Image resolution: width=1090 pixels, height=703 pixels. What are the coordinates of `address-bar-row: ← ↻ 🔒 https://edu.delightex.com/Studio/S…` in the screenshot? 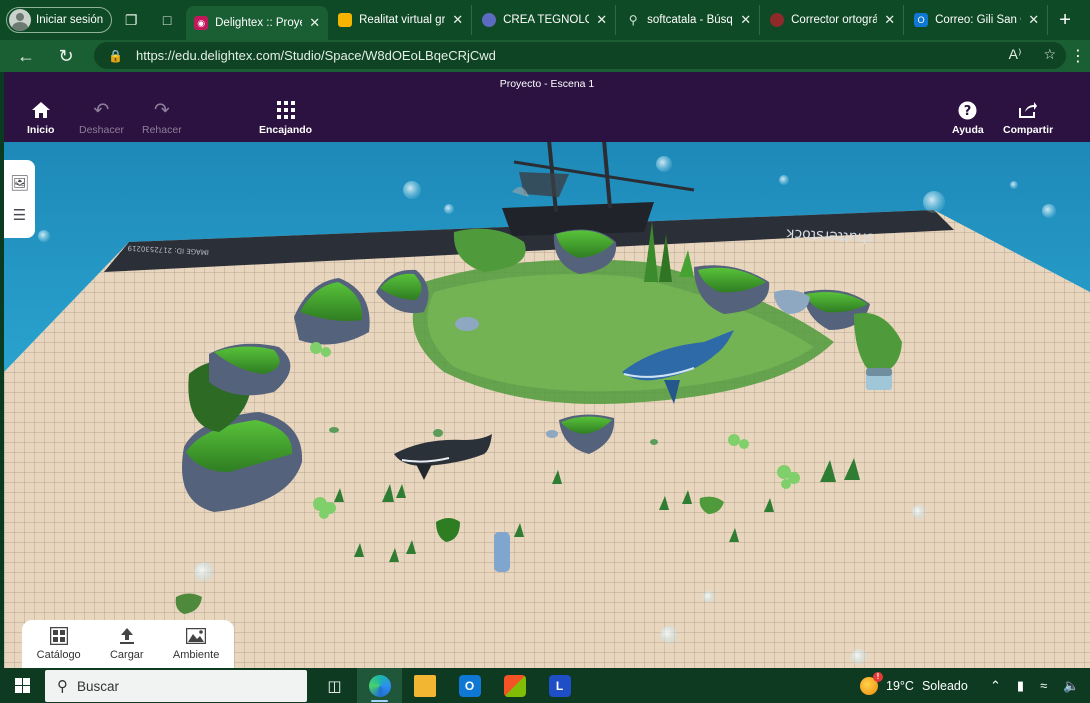 It's located at (545, 56).